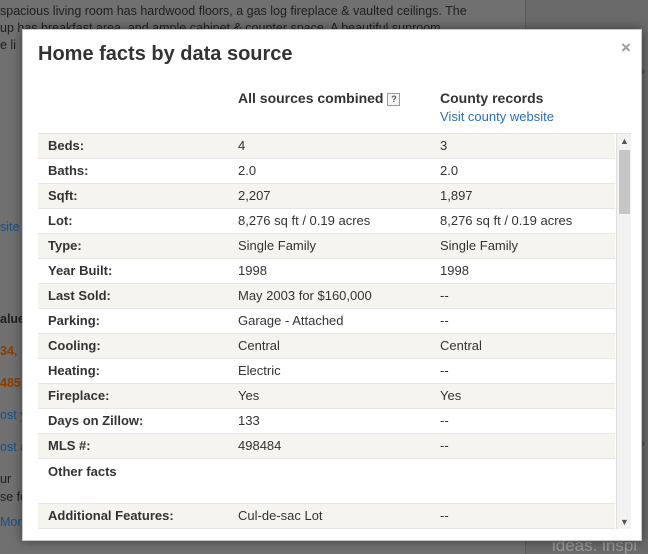  What do you see at coordinates (506, 220) in the screenshot?
I see `table-cell-county: 8,276 sq ft / 0.19 acres` at bounding box center [506, 220].